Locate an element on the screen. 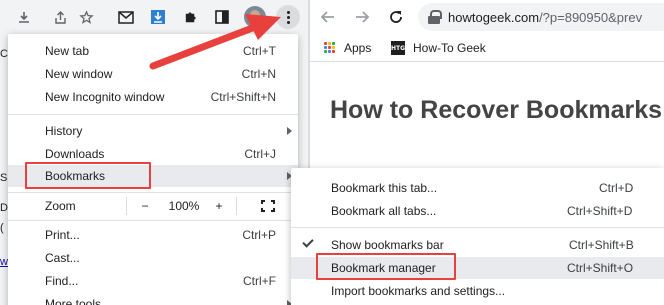 The width and height of the screenshot is (664, 305). star-icon is located at coordinates (86, 17).